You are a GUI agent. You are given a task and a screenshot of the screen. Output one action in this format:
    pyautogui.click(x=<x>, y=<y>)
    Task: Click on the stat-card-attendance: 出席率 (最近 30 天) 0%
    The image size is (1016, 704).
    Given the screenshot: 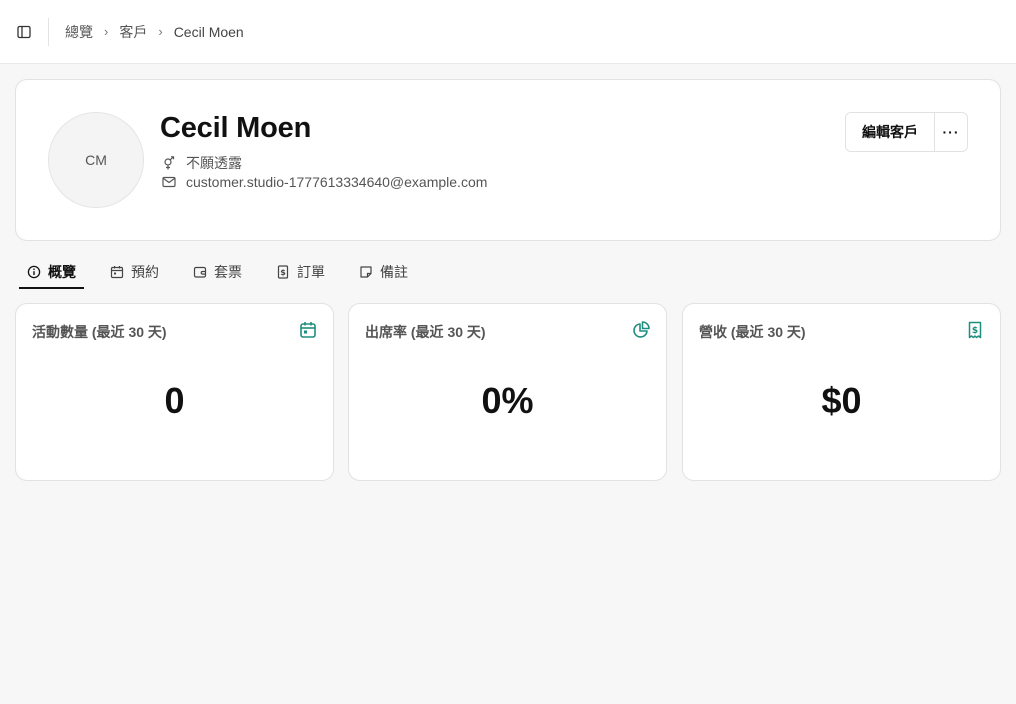 What is the action you would take?
    pyautogui.click(x=507, y=392)
    